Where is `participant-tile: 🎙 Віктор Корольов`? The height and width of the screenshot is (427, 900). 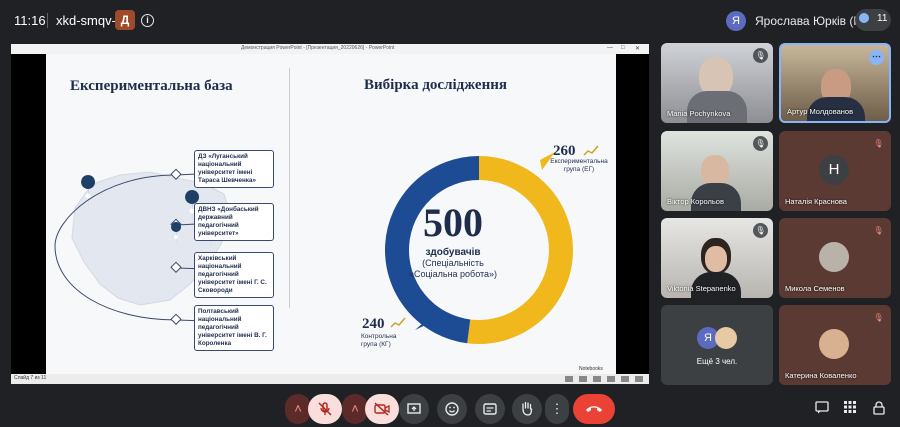 participant-tile: 🎙 Віктор Корольов is located at coordinates (717, 171).